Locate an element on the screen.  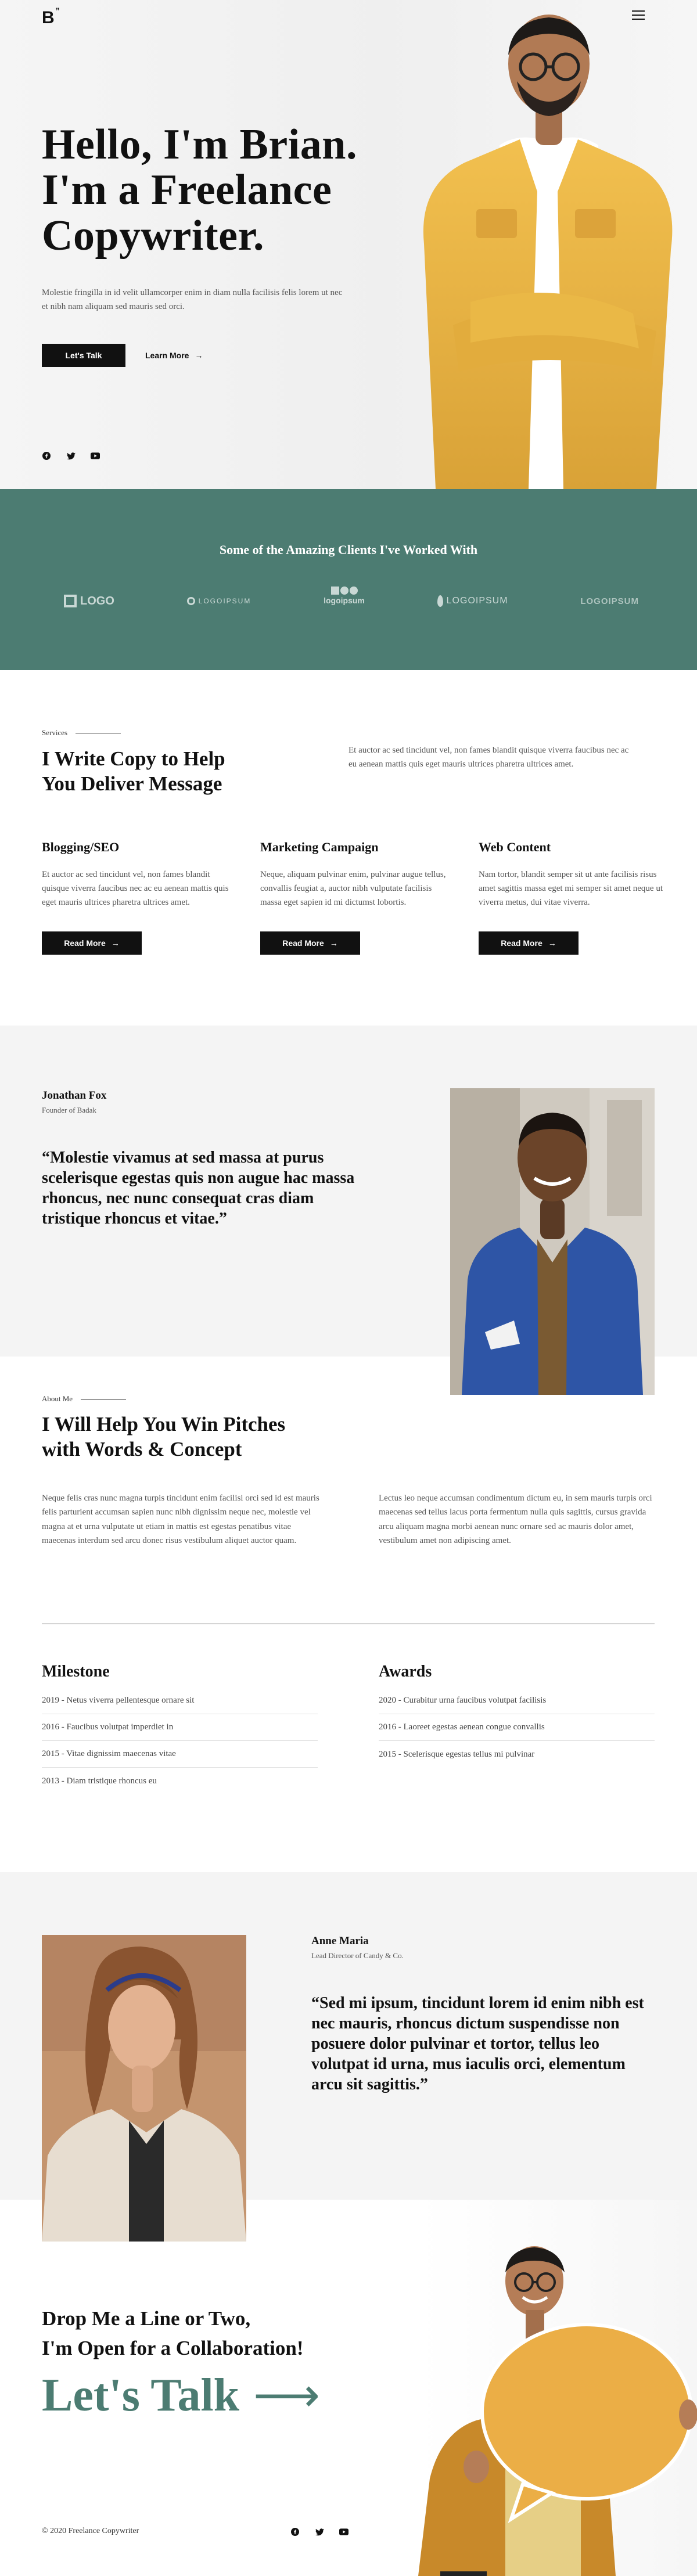
service-title: Web Content is located at coordinates (515, 847).